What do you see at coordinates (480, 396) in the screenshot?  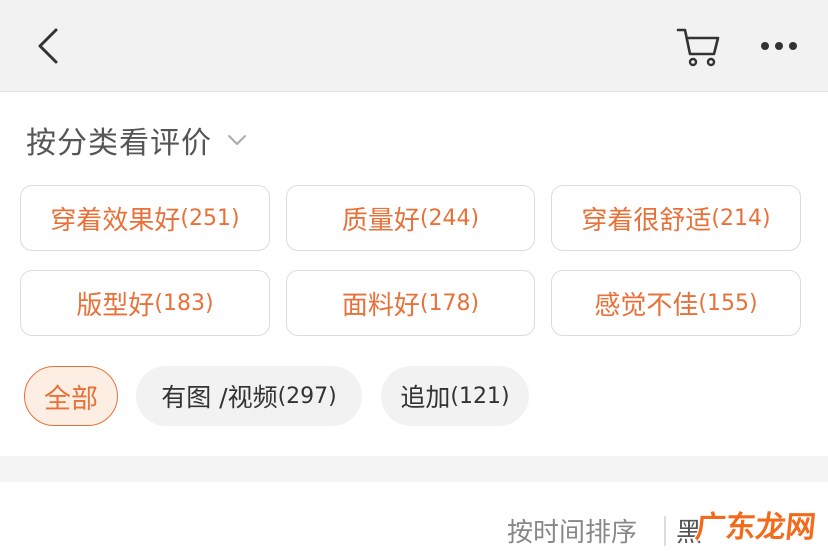 I see `filter-count: (121)` at bounding box center [480, 396].